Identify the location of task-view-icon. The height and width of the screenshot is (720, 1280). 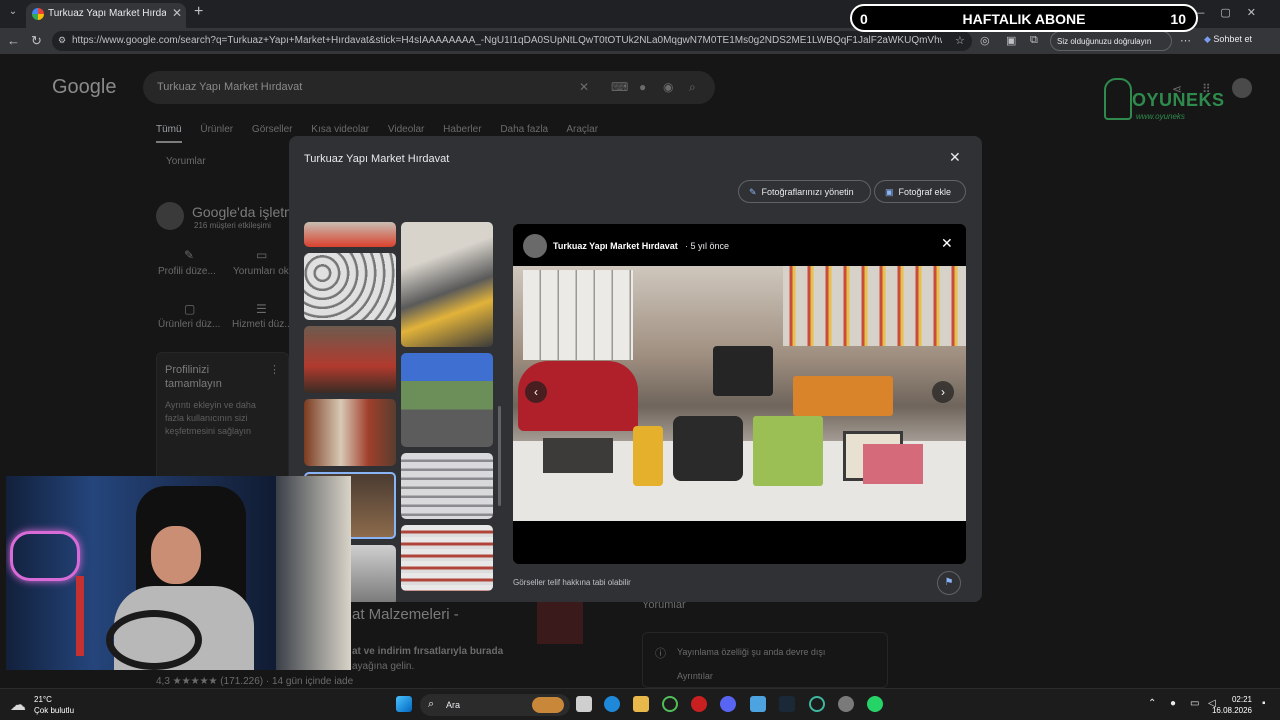
(584, 704).